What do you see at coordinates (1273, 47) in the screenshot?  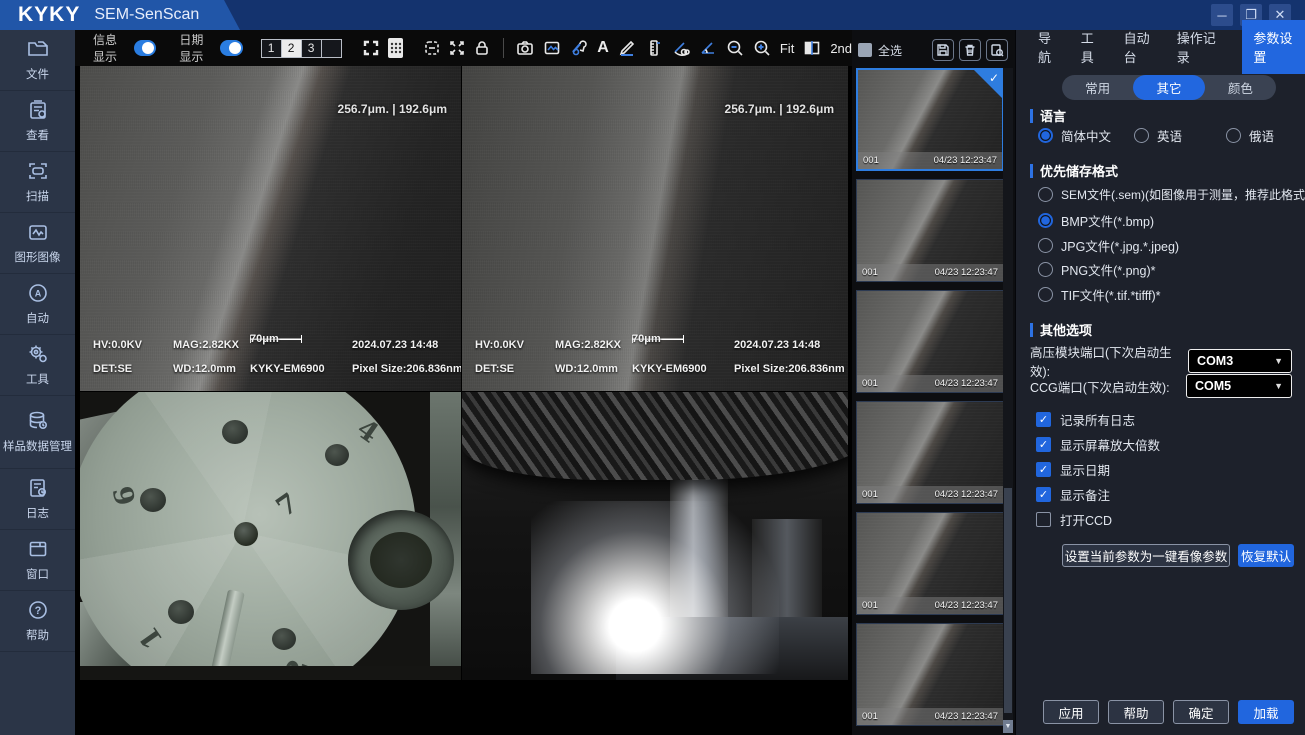 I see `tab-parameter-settings: 参数设置` at bounding box center [1273, 47].